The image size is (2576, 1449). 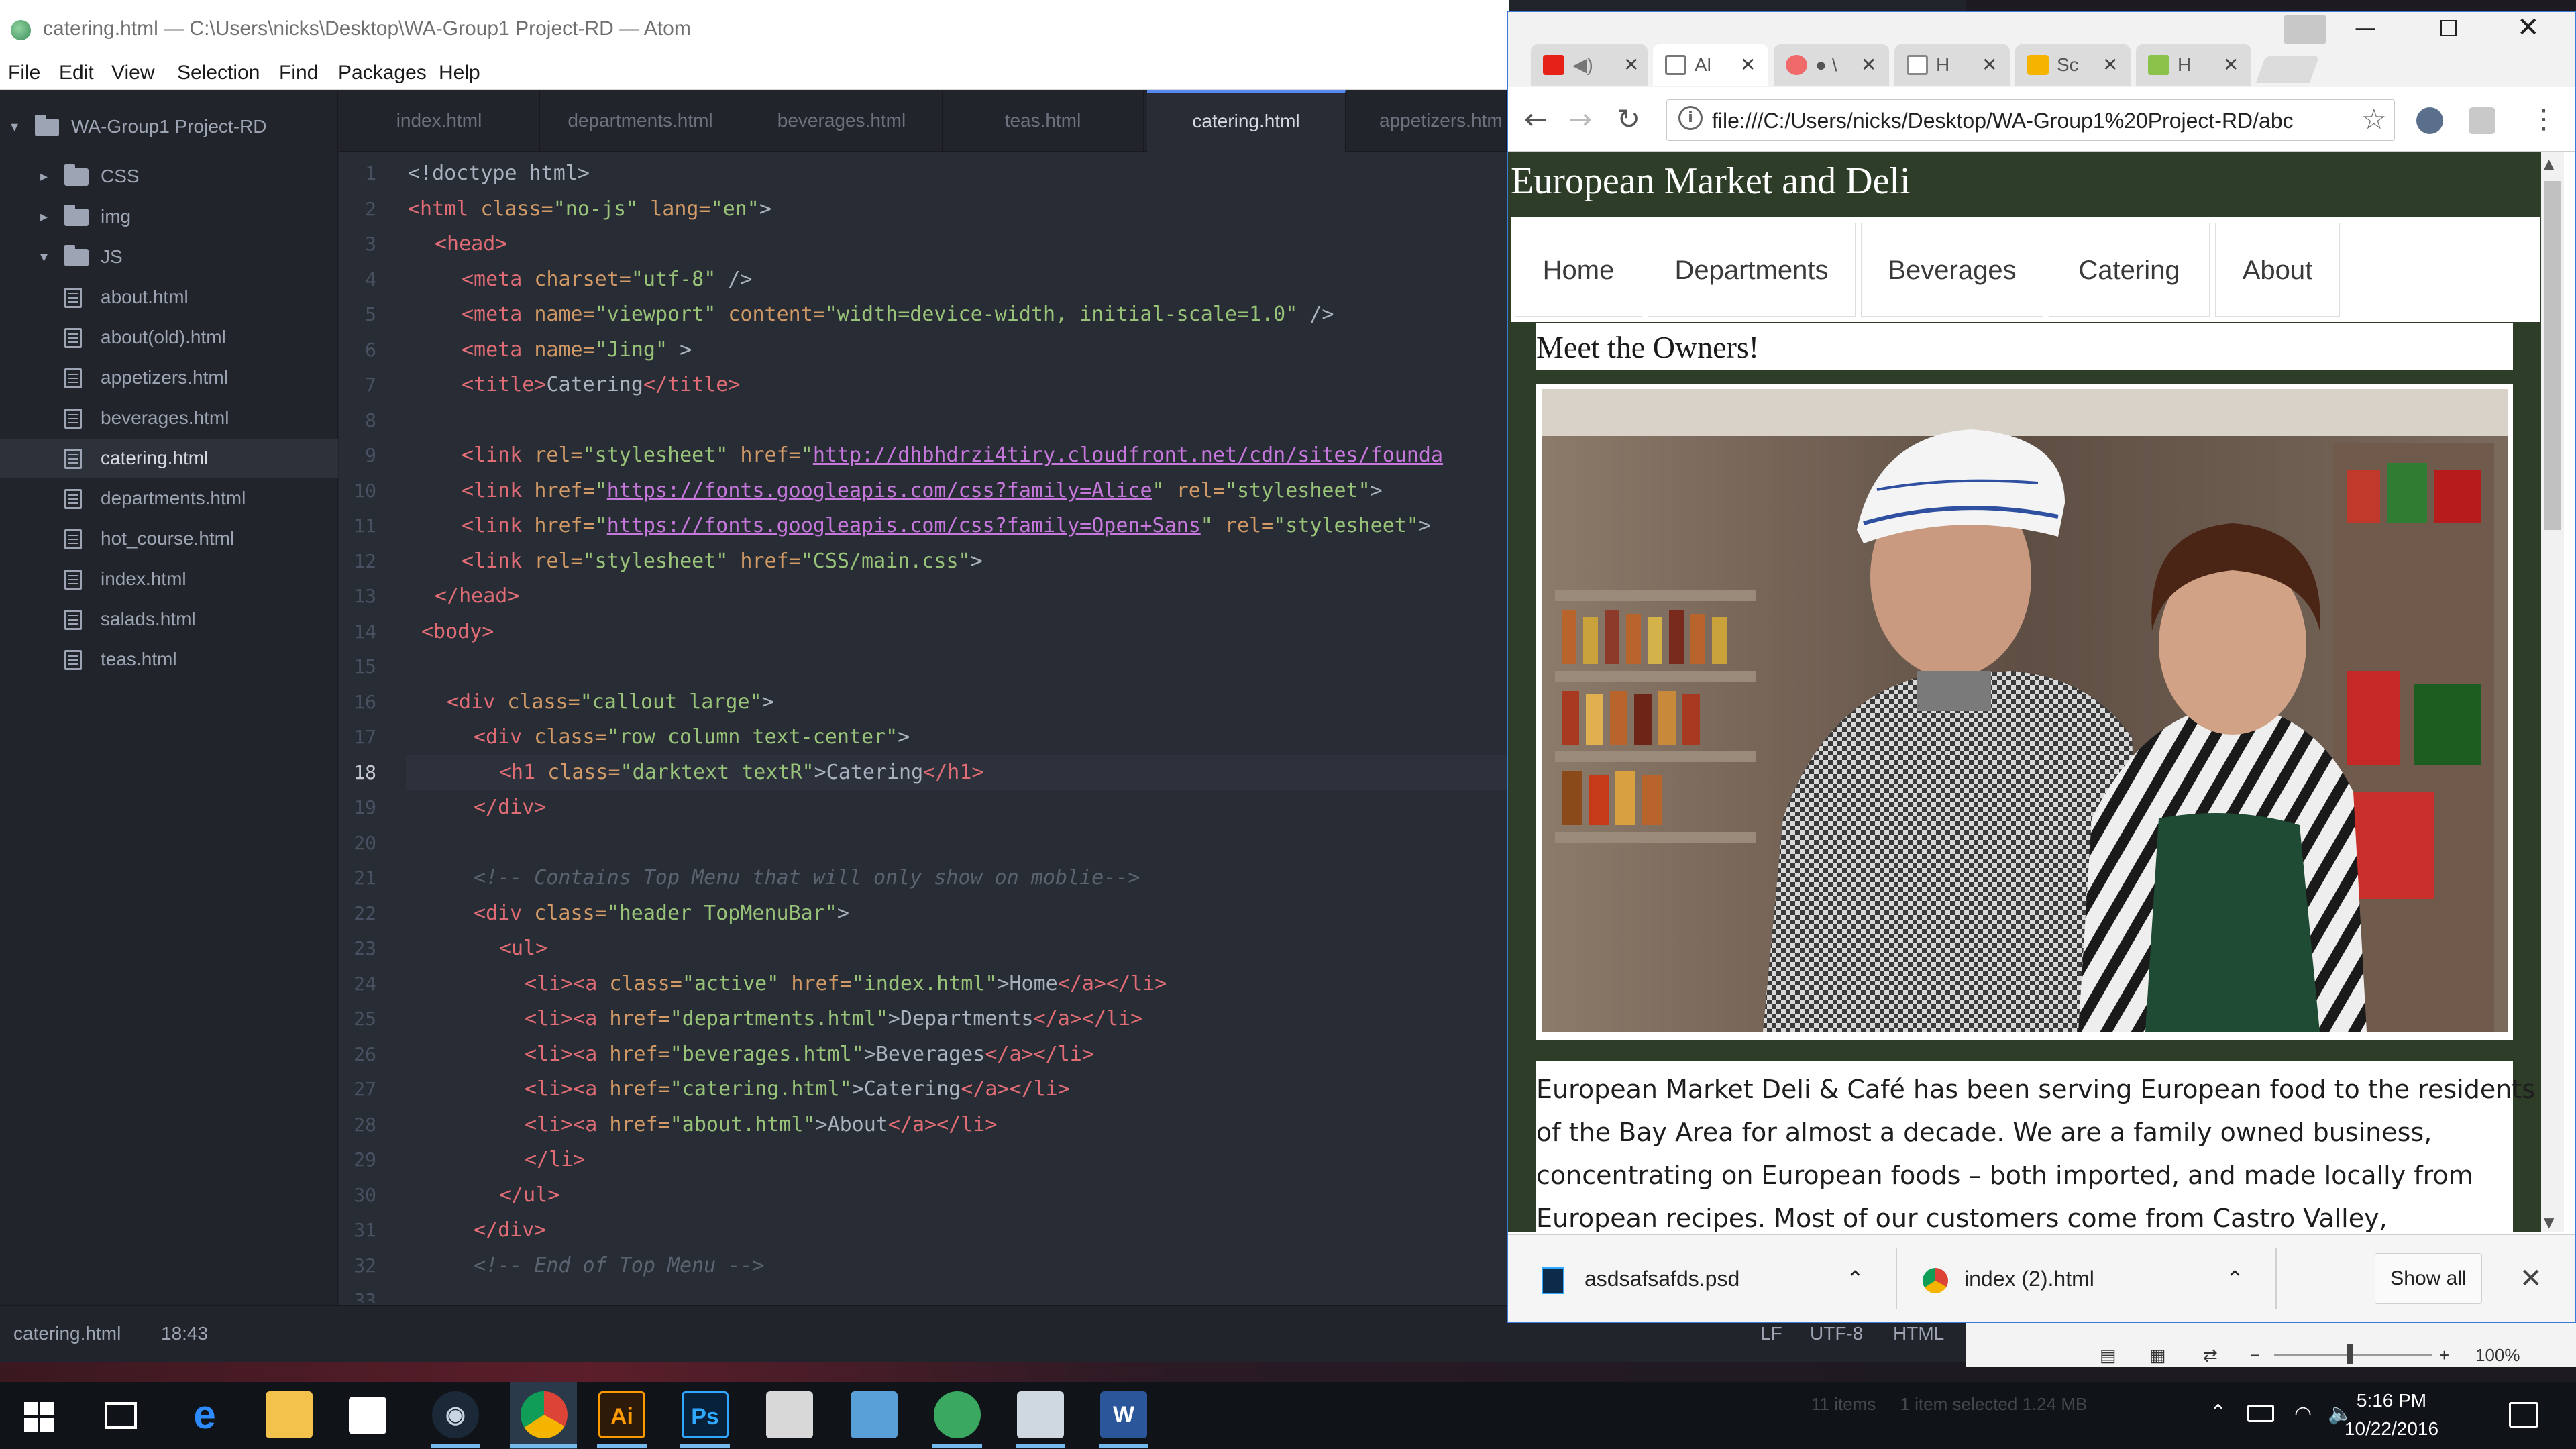 I want to click on edge-icon: e, so click(x=204, y=1414).